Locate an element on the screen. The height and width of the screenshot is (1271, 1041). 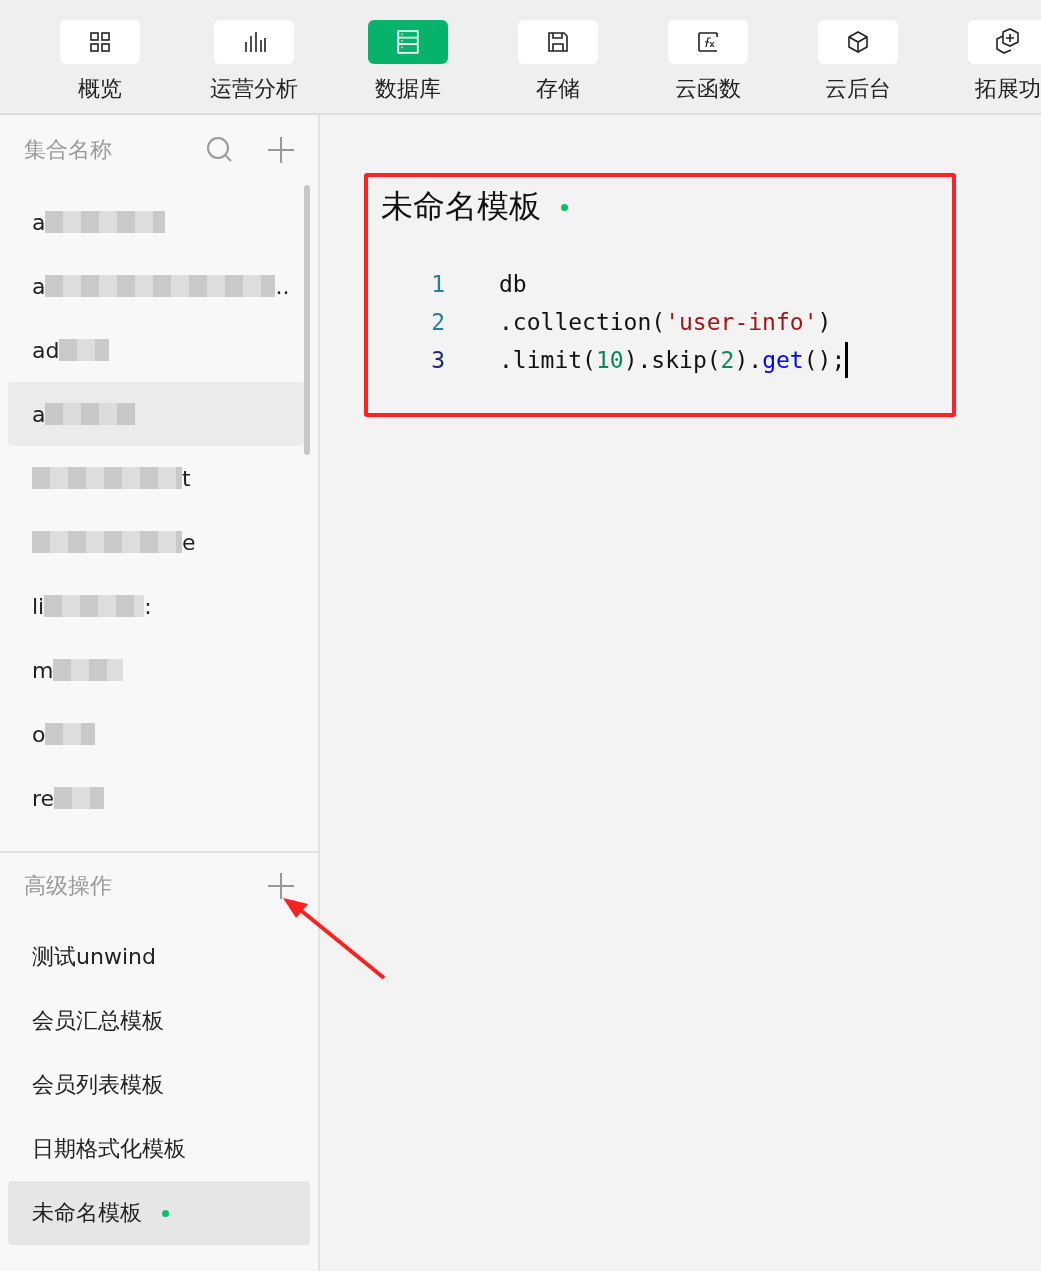
grid-icon is located at coordinates (100, 42).